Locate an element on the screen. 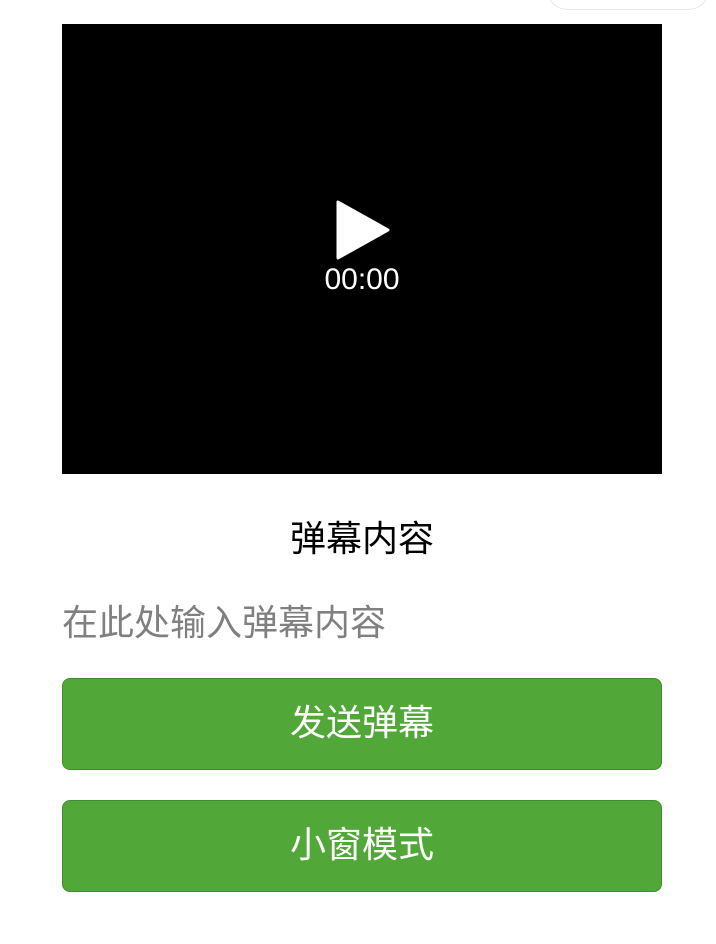  mini-program-capsule is located at coordinates (628, 5).